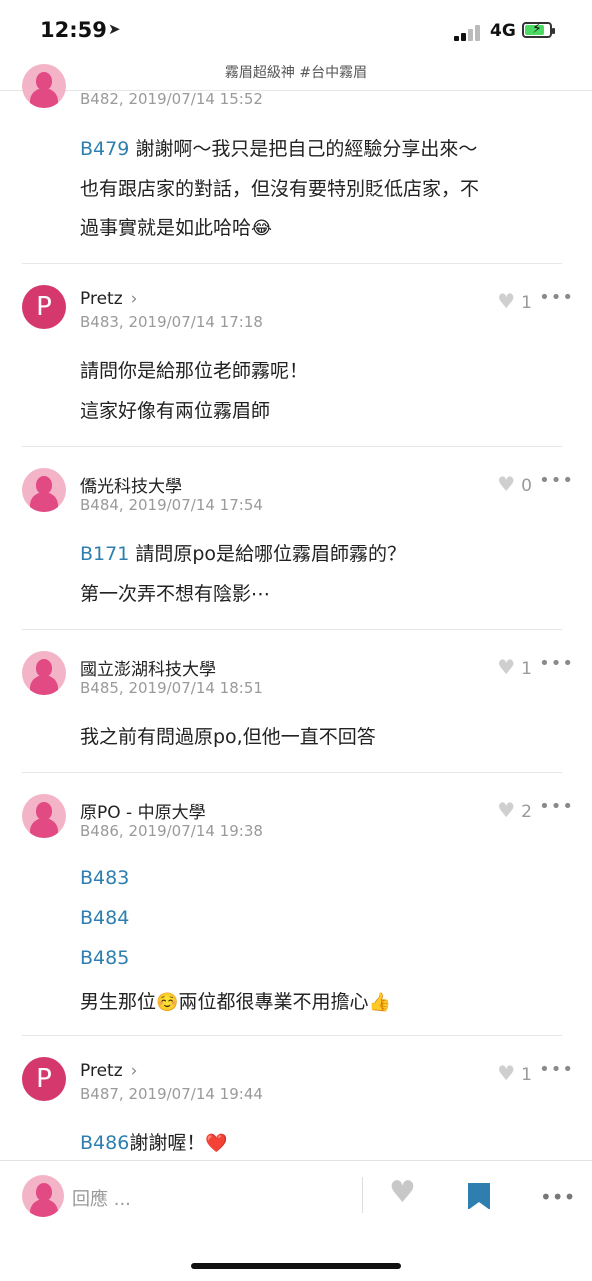  What do you see at coordinates (280, 189) in the screenshot?
I see `comment-line: 也有跟店家的對話，但沒有要特別貶低店家，不` at bounding box center [280, 189].